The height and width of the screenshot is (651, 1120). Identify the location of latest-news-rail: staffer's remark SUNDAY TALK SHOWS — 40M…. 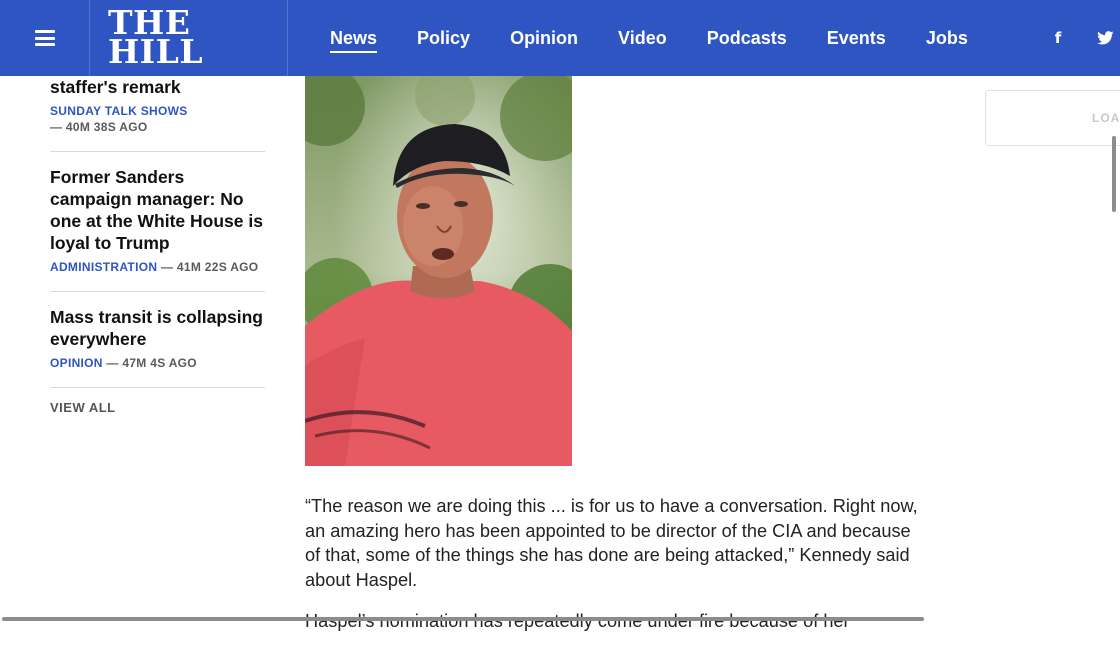
(157, 245).